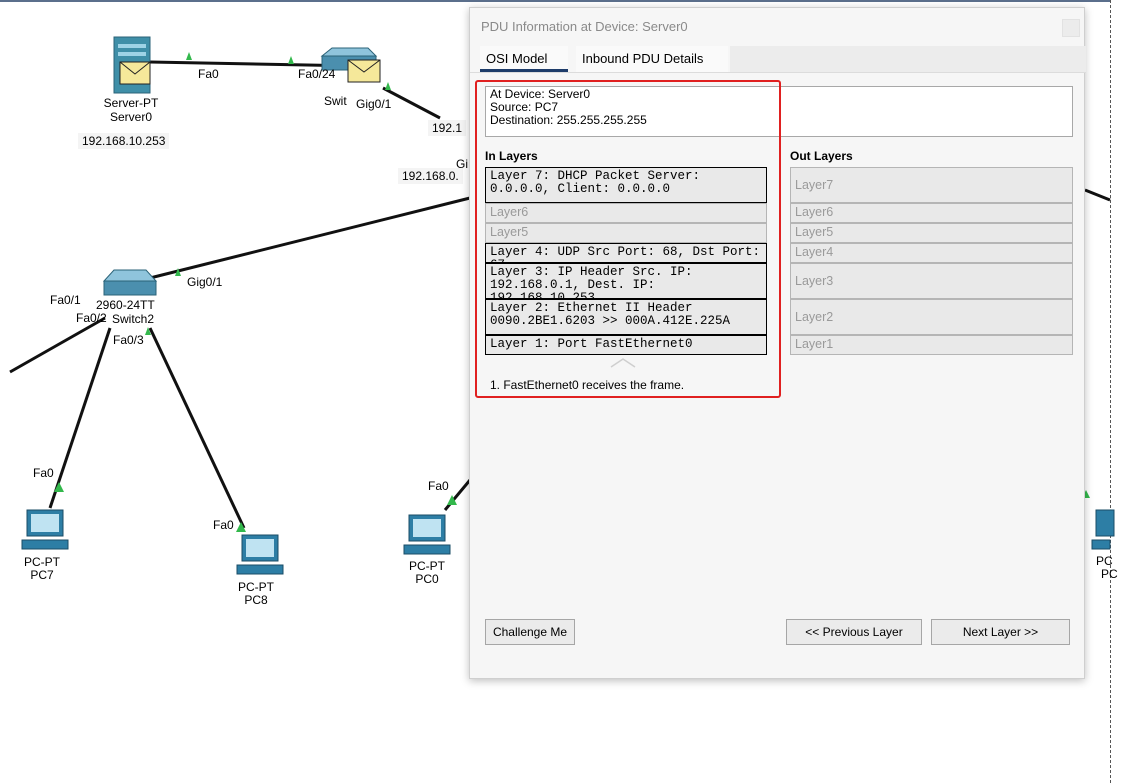  Describe the element at coordinates (427, 566) in the screenshot. I see `pc0-type-label: PC-PT` at that location.